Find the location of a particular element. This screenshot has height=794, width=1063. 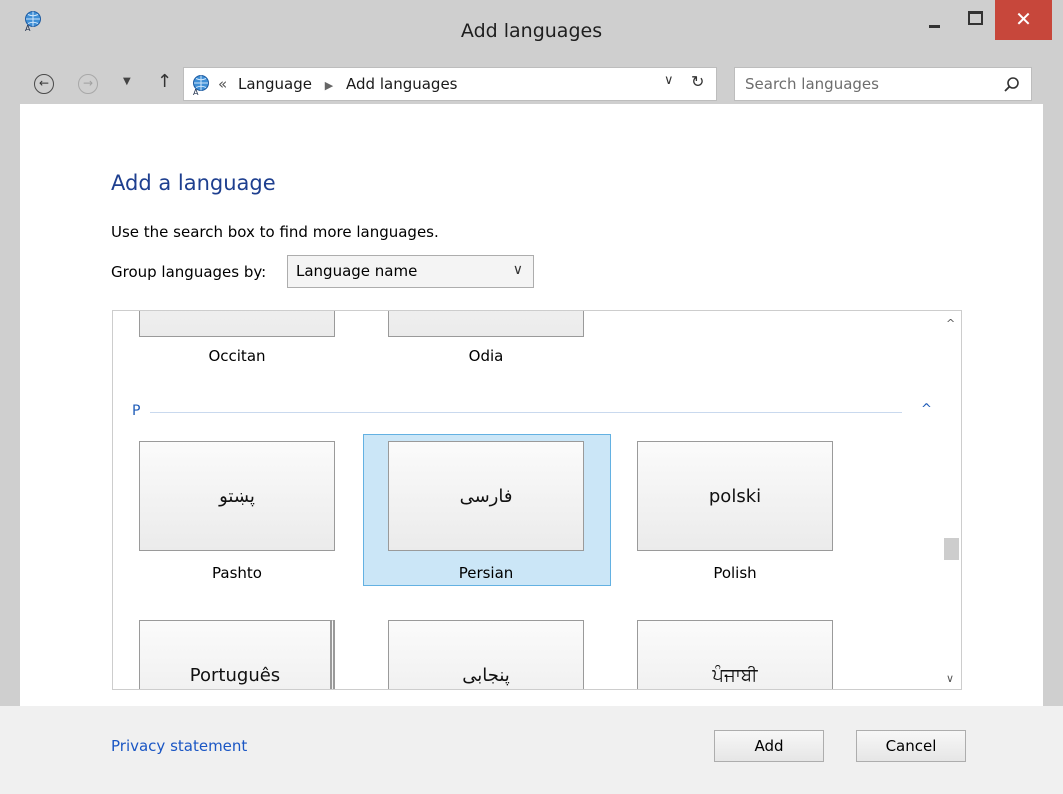

refresh-icon: ↻ is located at coordinates (697, 81).